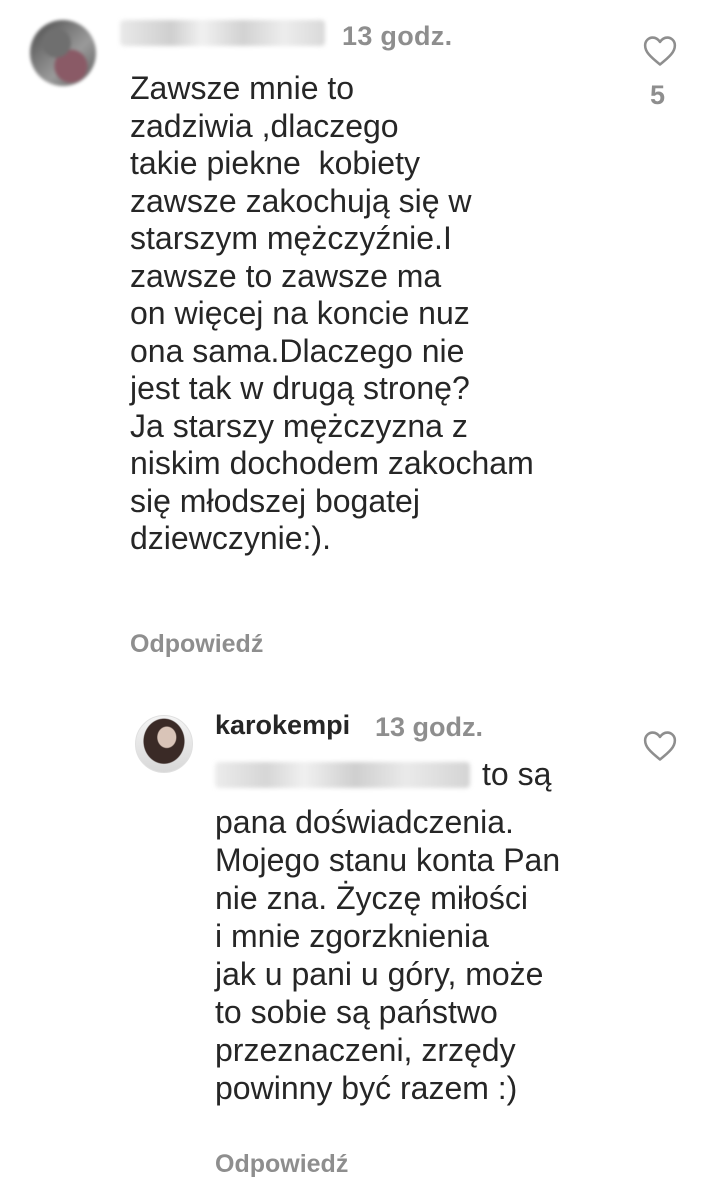 The width and height of the screenshot is (719, 1204). What do you see at coordinates (282, 725) in the screenshot?
I see `comment-username: karokempi` at bounding box center [282, 725].